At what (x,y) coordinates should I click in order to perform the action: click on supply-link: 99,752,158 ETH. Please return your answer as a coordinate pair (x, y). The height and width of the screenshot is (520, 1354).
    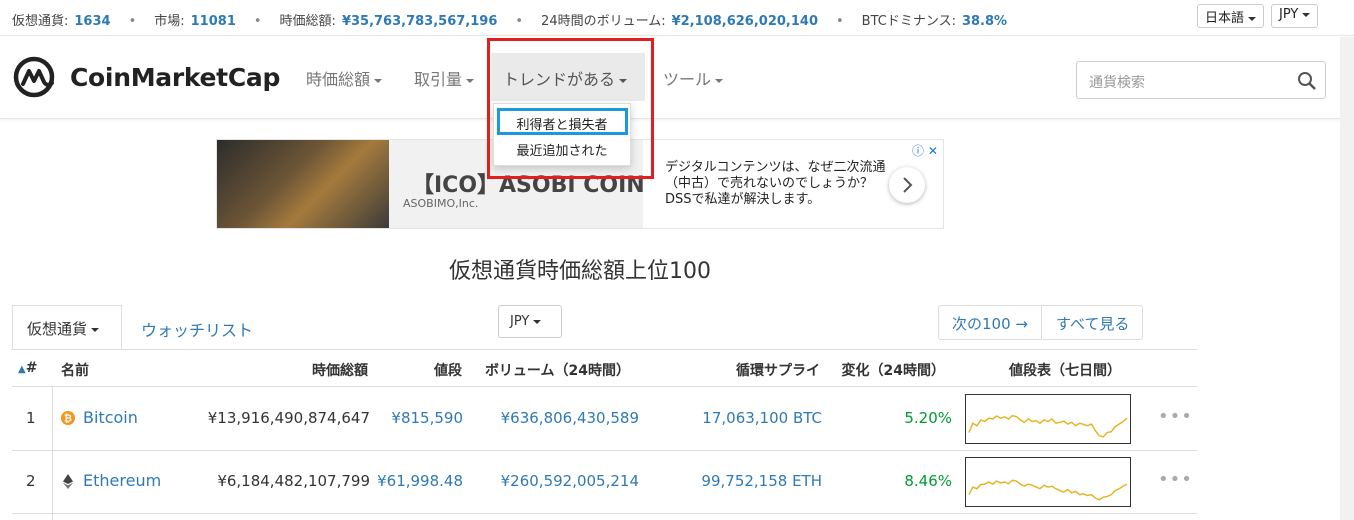
    Looking at the image, I should click on (751, 481).